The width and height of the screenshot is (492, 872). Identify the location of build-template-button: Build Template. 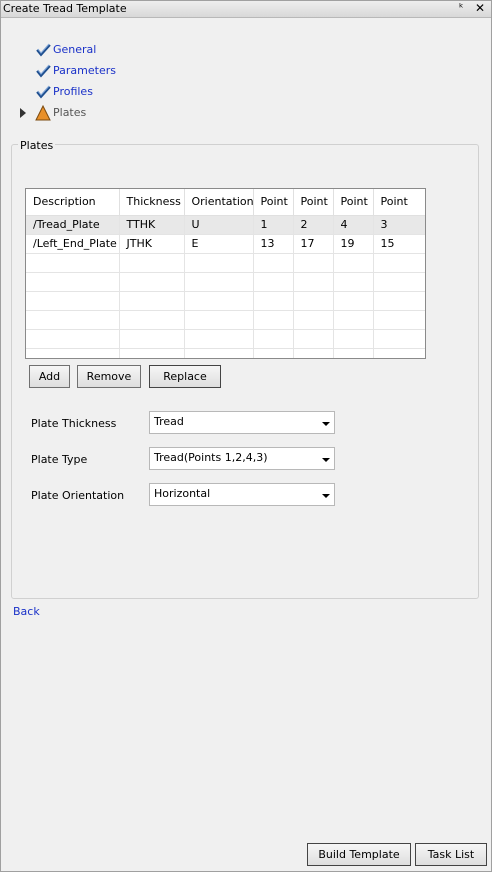
(359, 854).